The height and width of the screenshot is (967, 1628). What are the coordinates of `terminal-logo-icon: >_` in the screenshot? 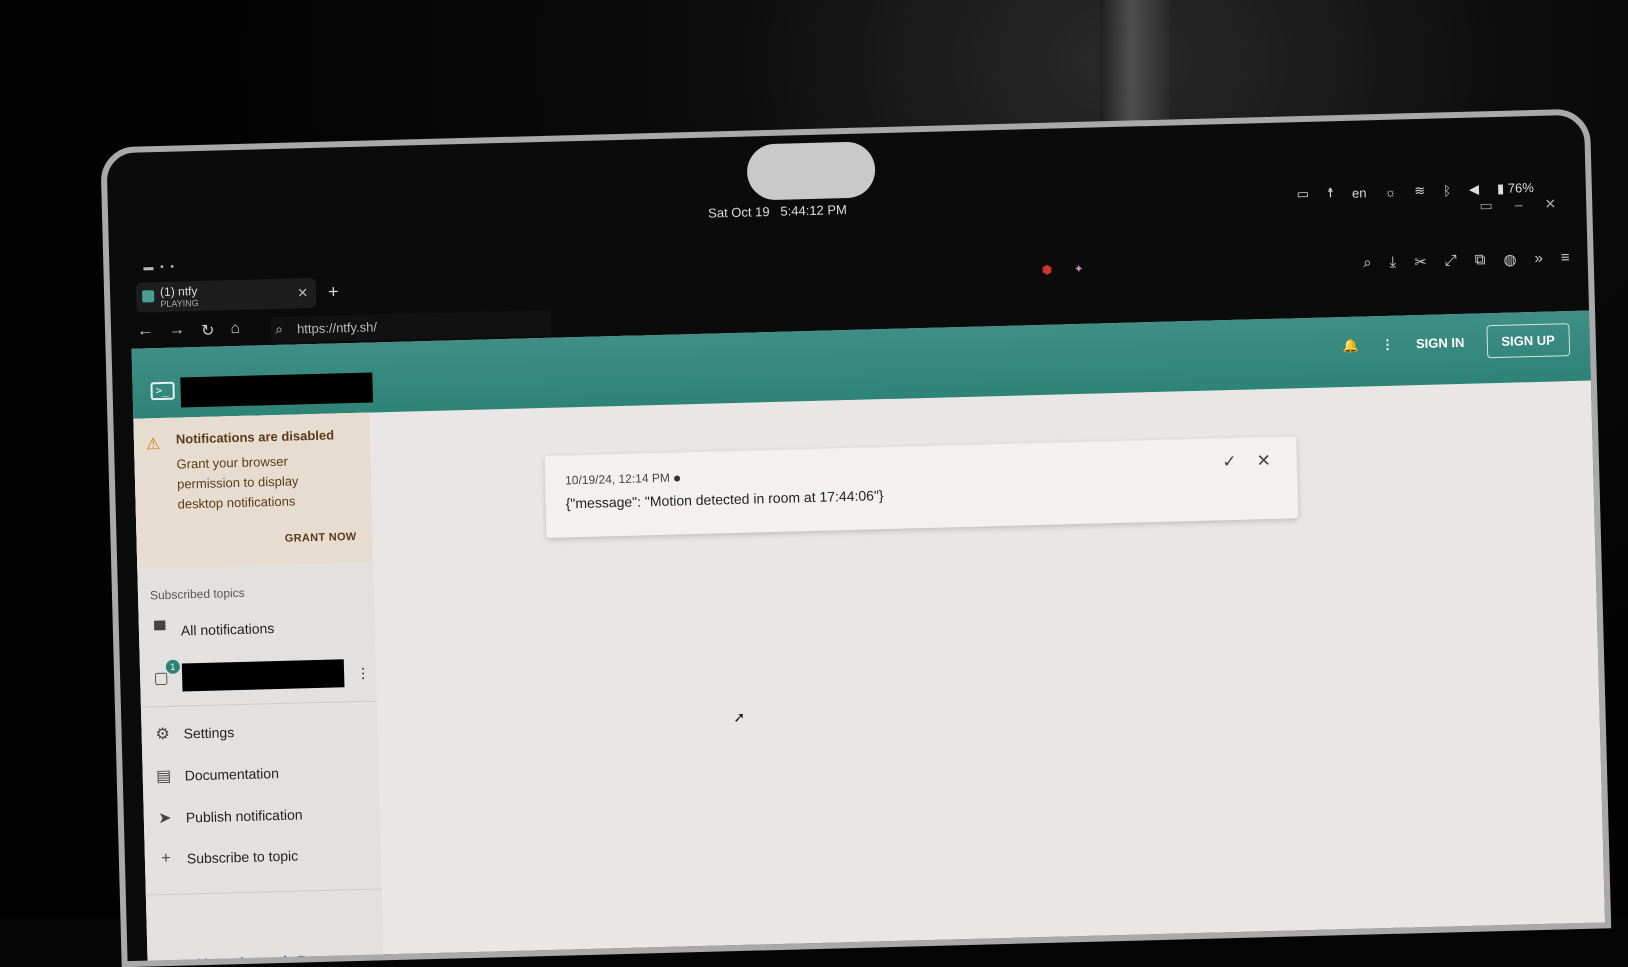 It's located at (162, 391).